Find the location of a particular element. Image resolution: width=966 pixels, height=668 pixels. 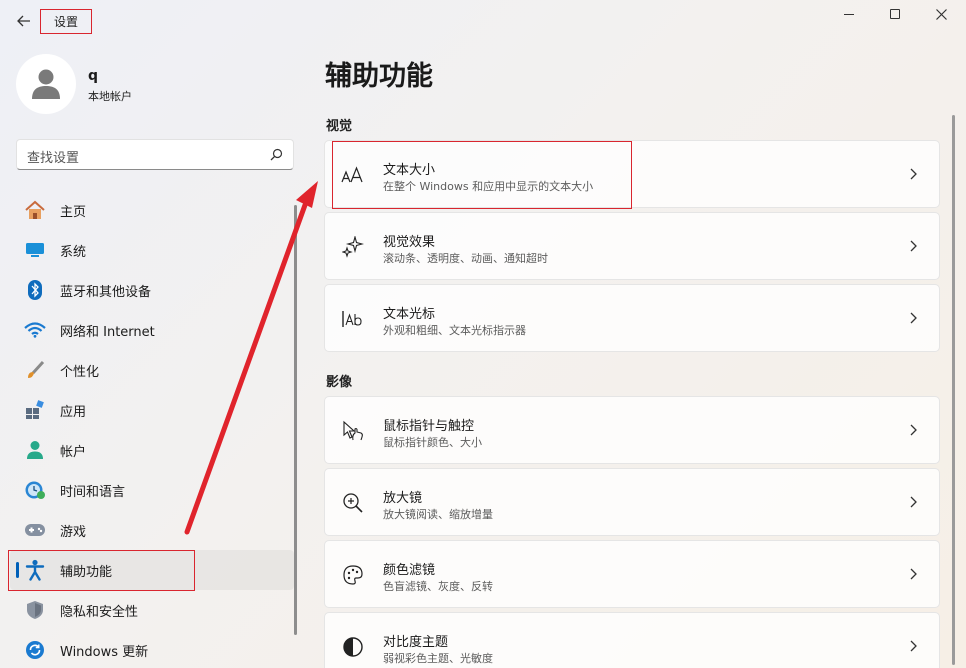

title-bar: 设置 is located at coordinates (483, 20).